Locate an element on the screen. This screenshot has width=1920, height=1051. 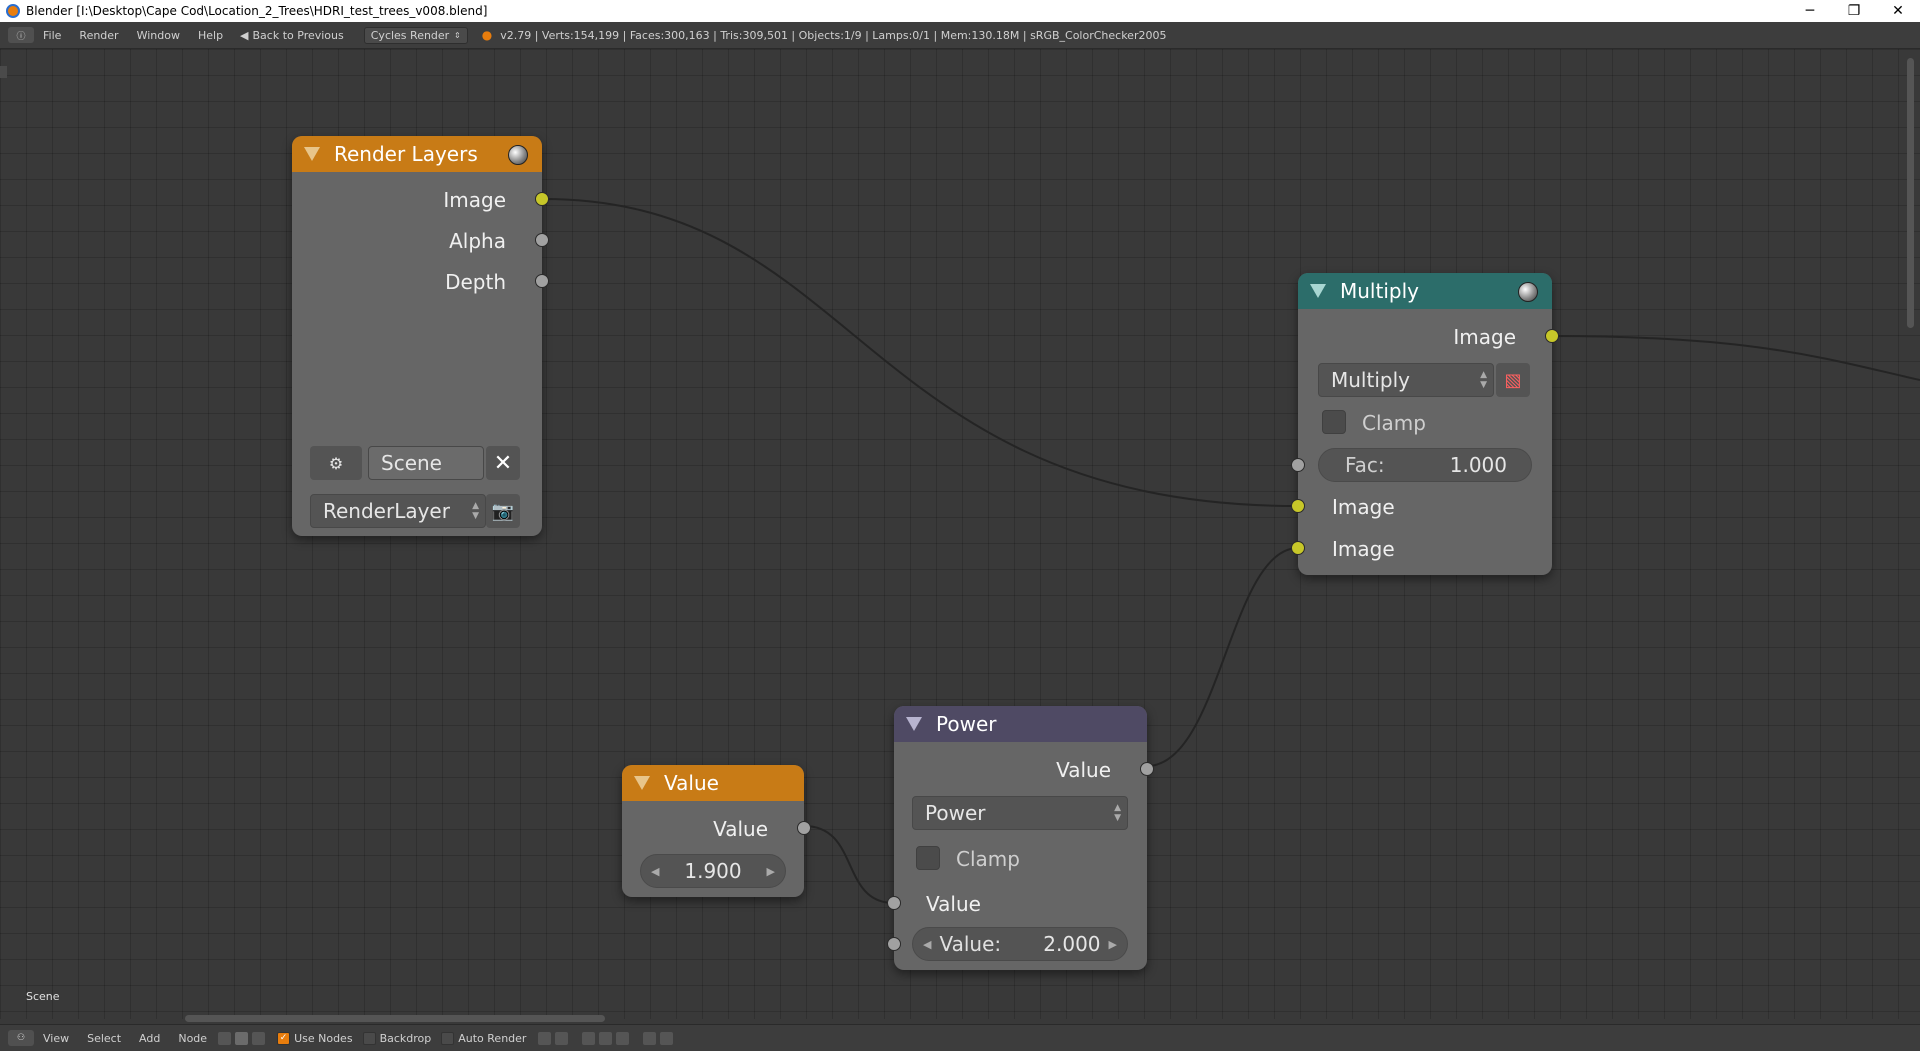
operation-select: Power ▲ ▼ is located at coordinates (1020, 813).